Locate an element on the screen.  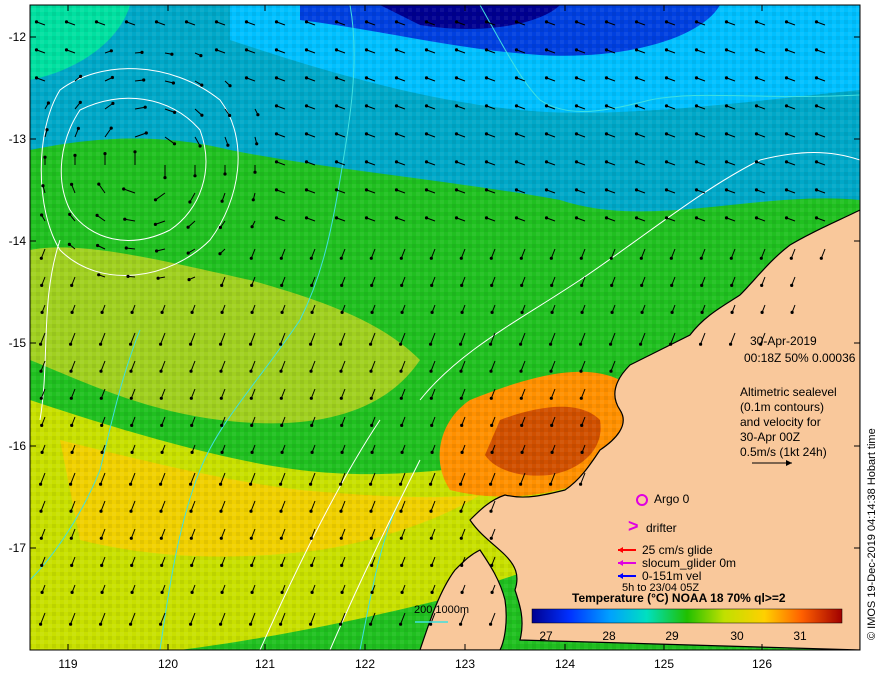
lat-tick-label: -13 is located at coordinates (18, 139).